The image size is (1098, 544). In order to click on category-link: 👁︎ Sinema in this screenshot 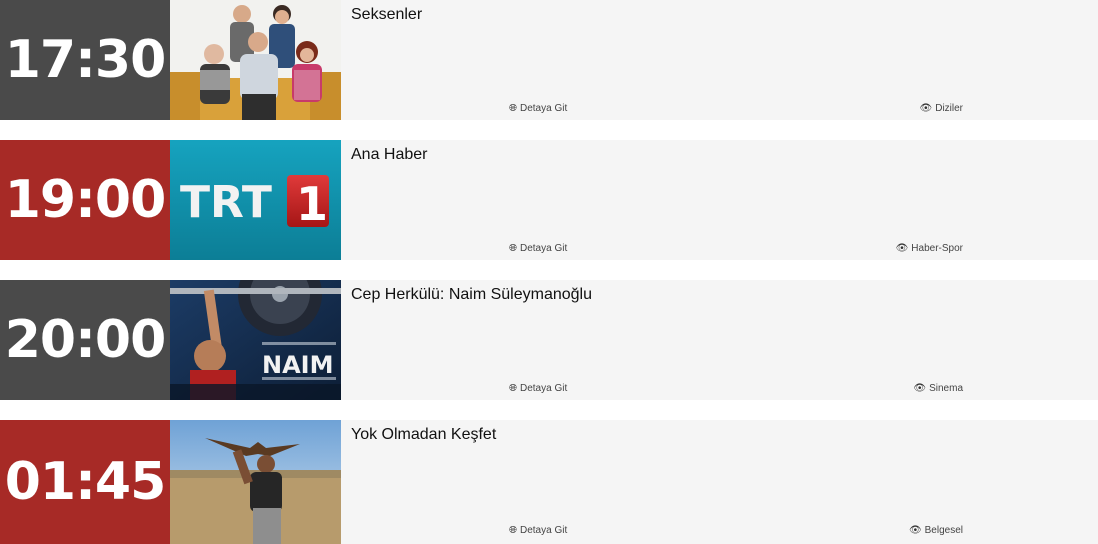, I will do `click(938, 388)`.